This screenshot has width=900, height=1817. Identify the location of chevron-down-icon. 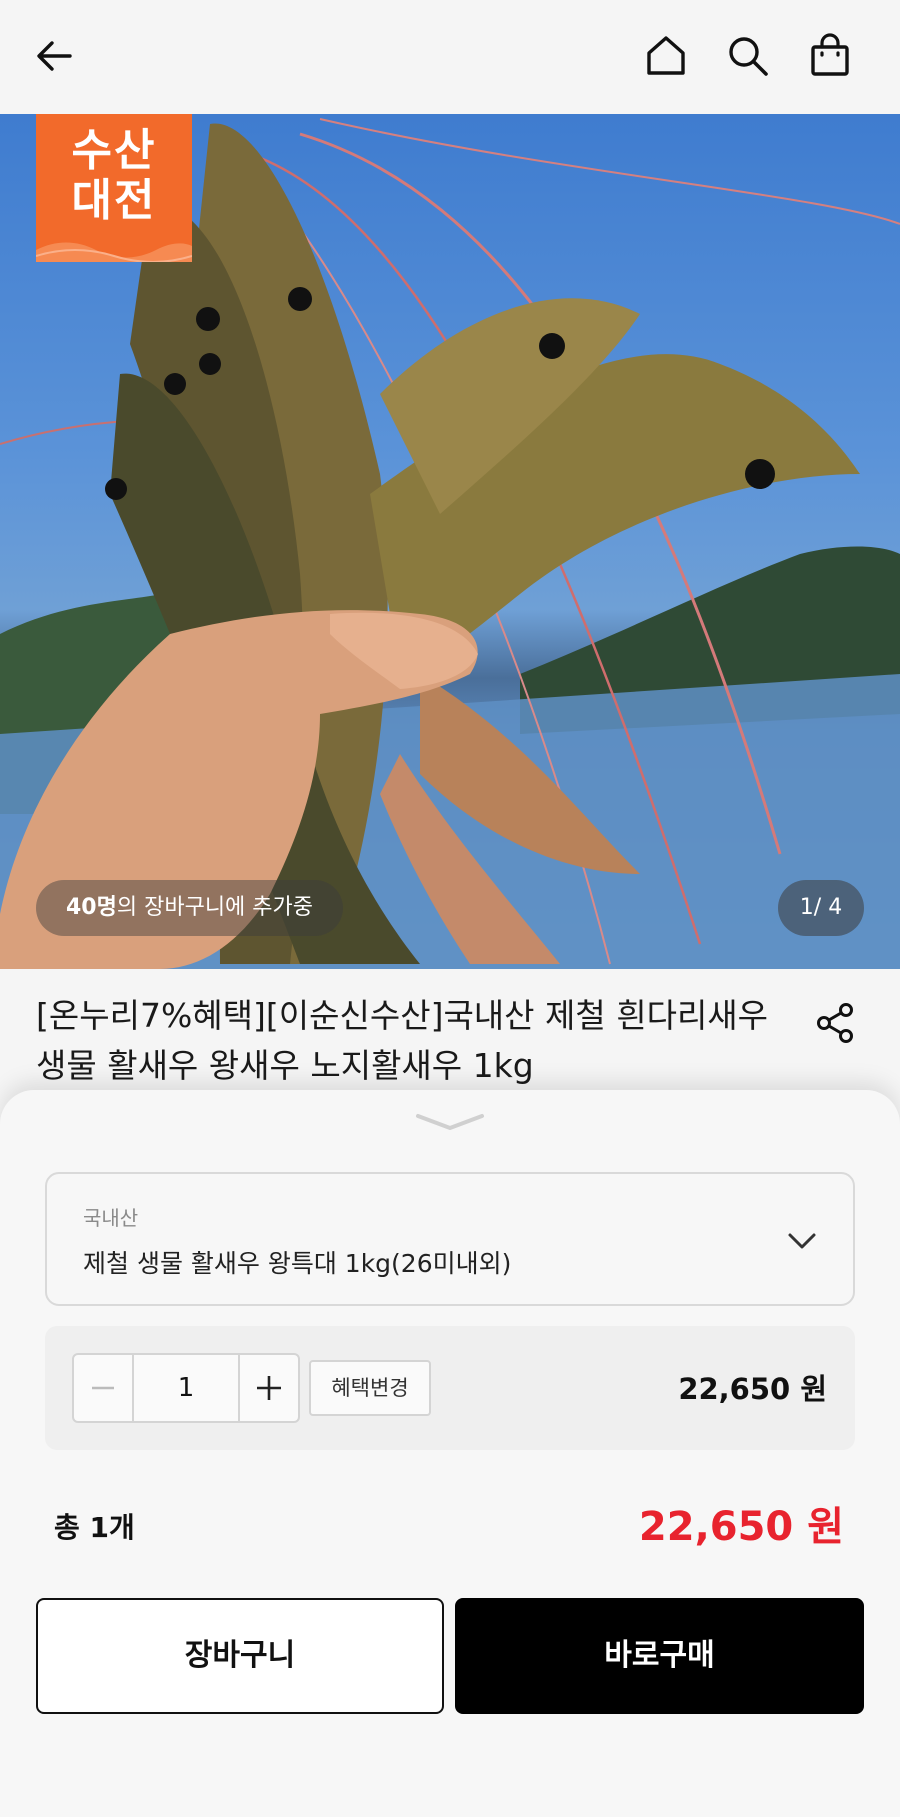
(802, 1241).